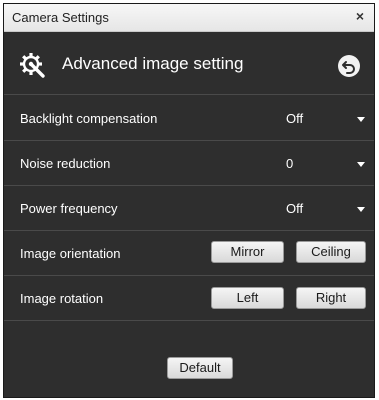 This screenshot has width=379, height=400. What do you see at coordinates (62, 298) in the screenshot?
I see `image-rotation-label: Image rotation` at bounding box center [62, 298].